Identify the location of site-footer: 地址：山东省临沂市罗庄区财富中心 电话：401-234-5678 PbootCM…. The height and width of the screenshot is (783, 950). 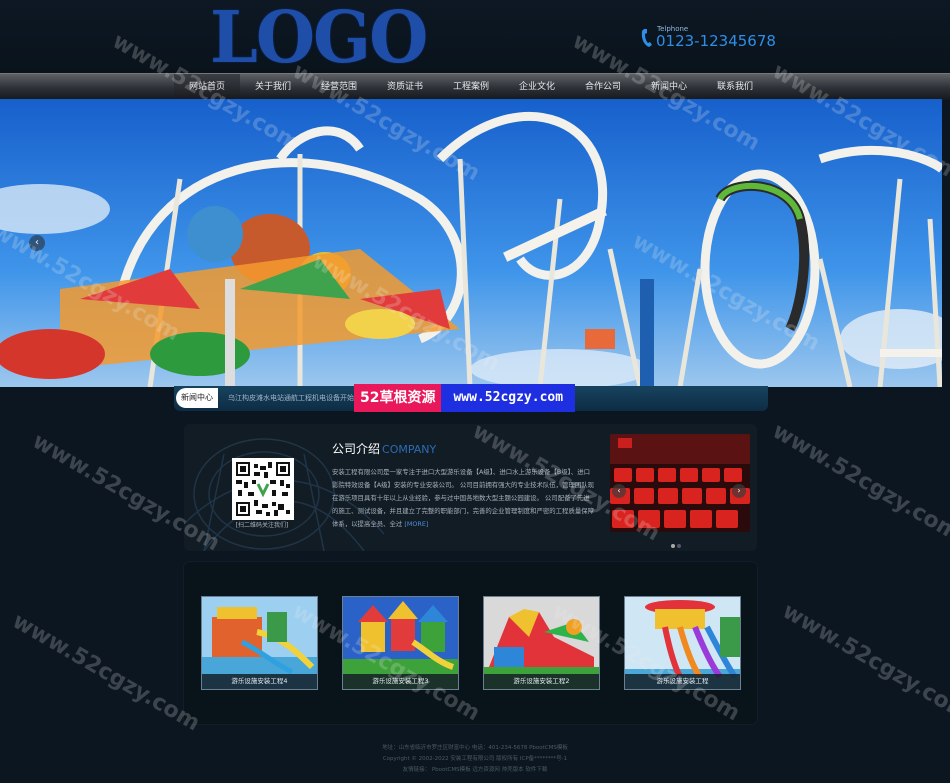
(475, 759).